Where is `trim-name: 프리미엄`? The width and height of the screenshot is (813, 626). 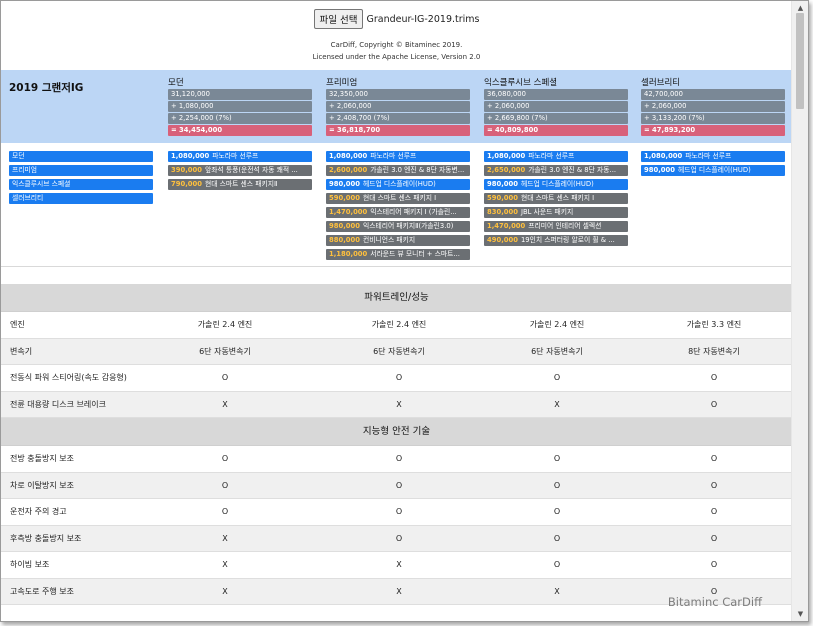
trim-name: 프리미엄 is located at coordinates (342, 83).